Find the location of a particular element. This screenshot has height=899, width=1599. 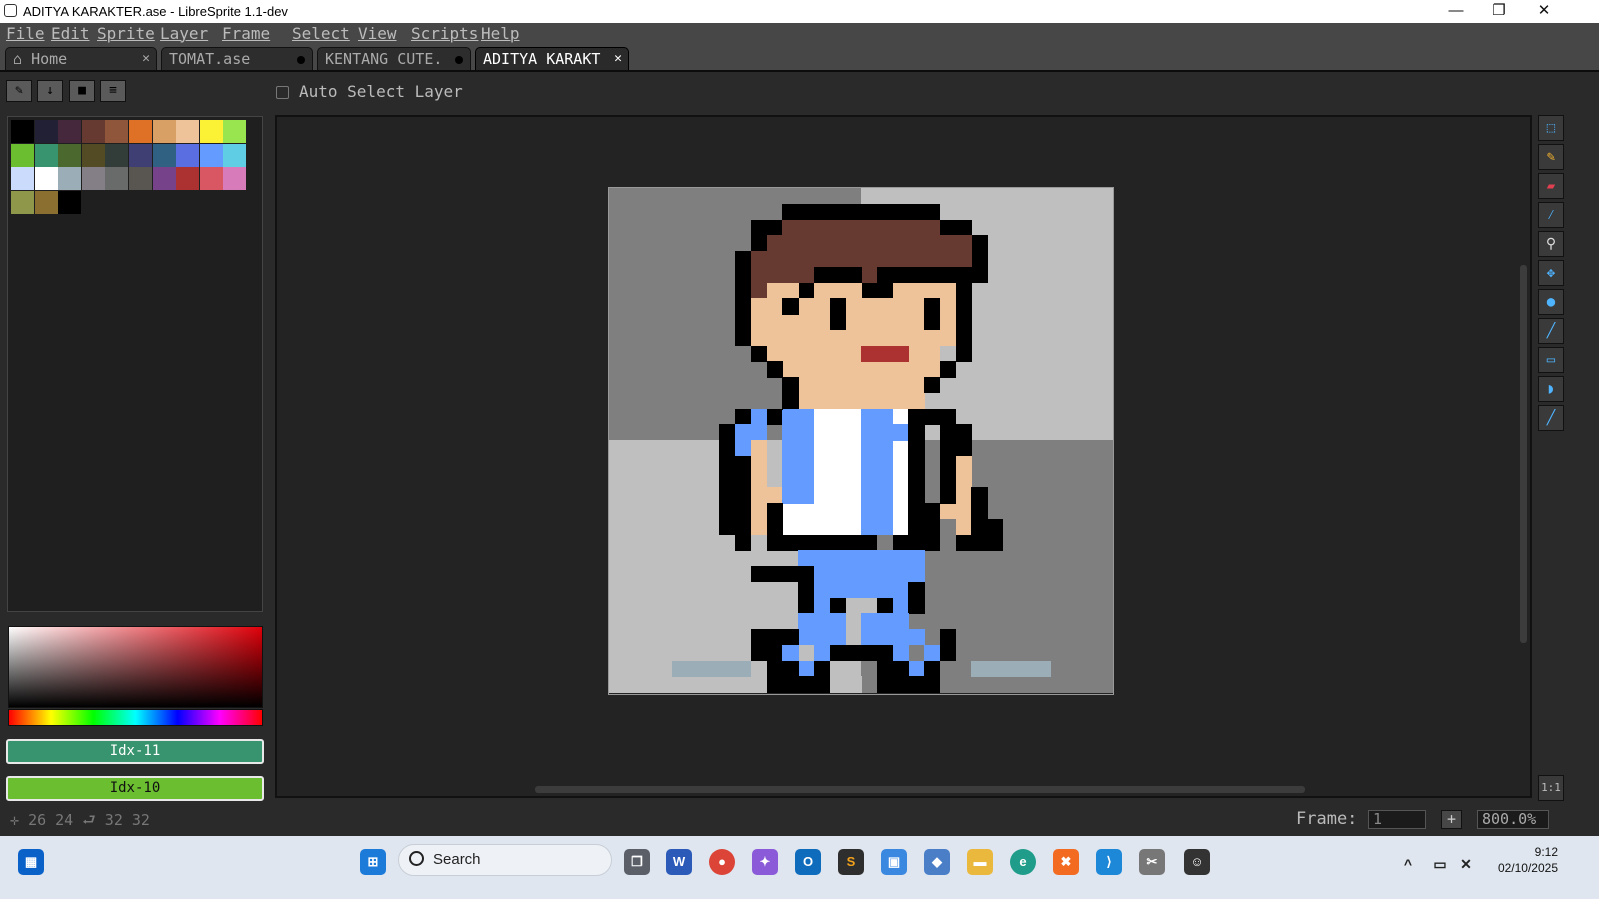

minimize-button: — is located at coordinates (1456, 11).